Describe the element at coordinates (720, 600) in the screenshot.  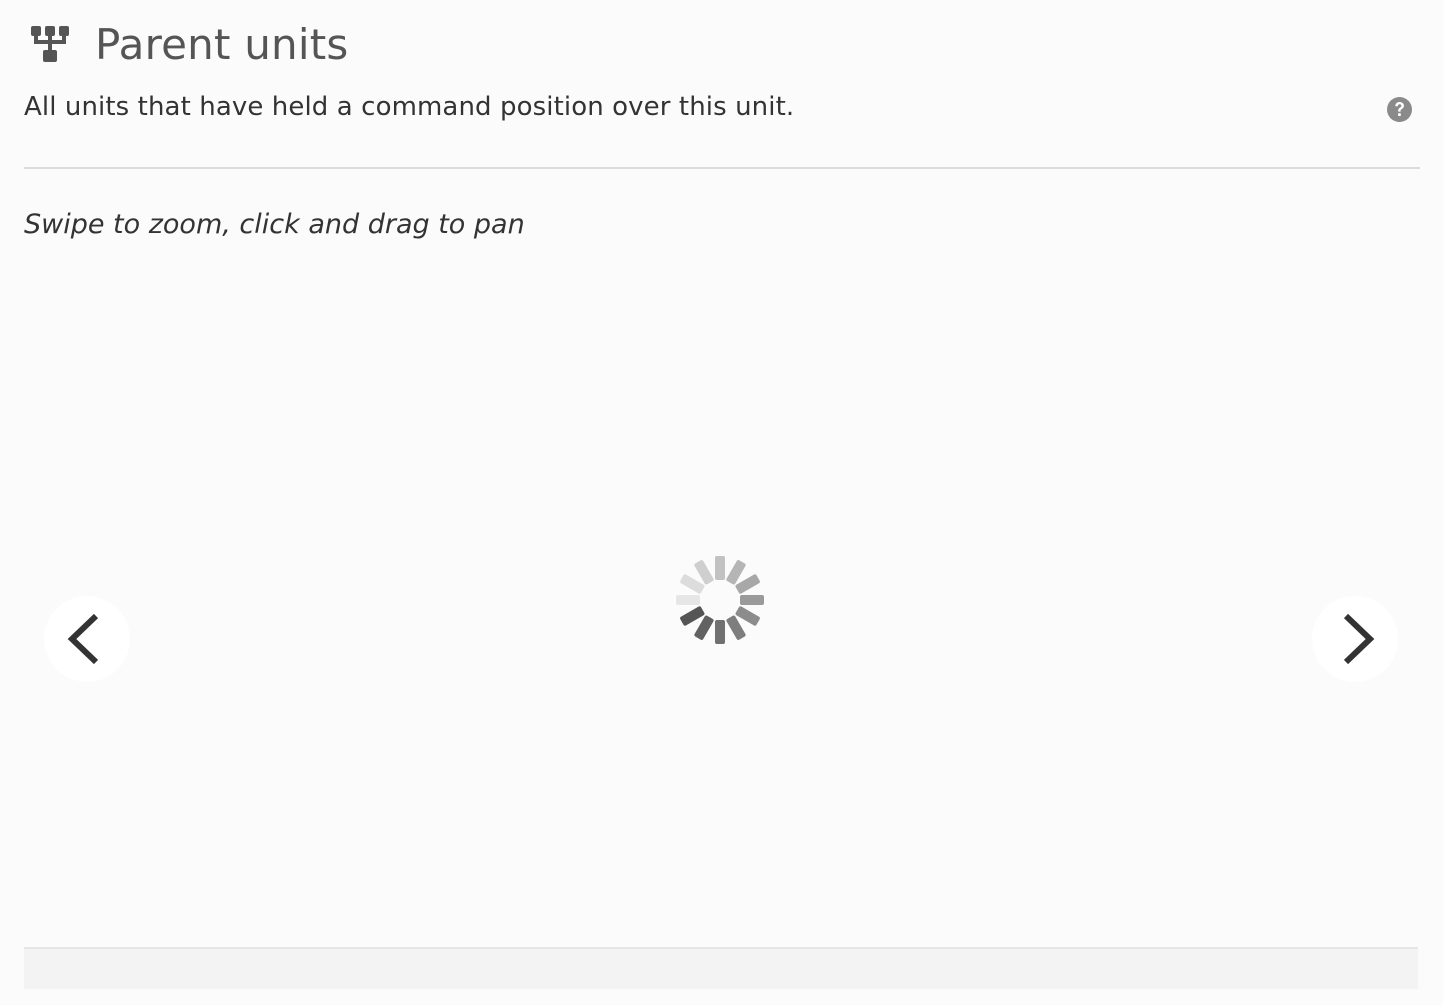
I see `loading-spinner-icon` at that location.